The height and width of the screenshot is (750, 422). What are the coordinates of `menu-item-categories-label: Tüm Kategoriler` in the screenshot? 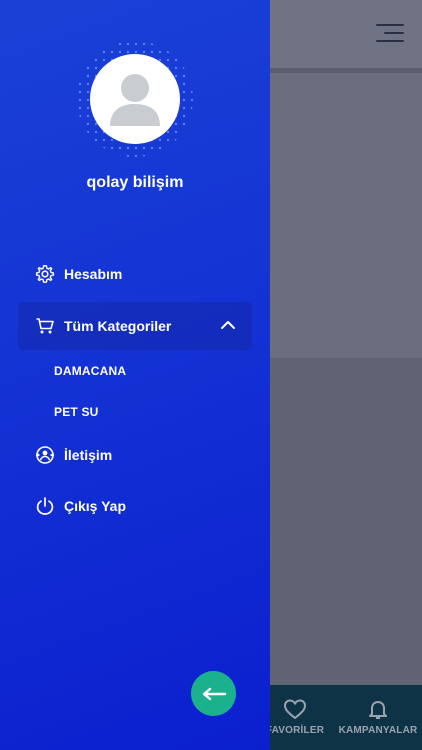 It's located at (118, 326).